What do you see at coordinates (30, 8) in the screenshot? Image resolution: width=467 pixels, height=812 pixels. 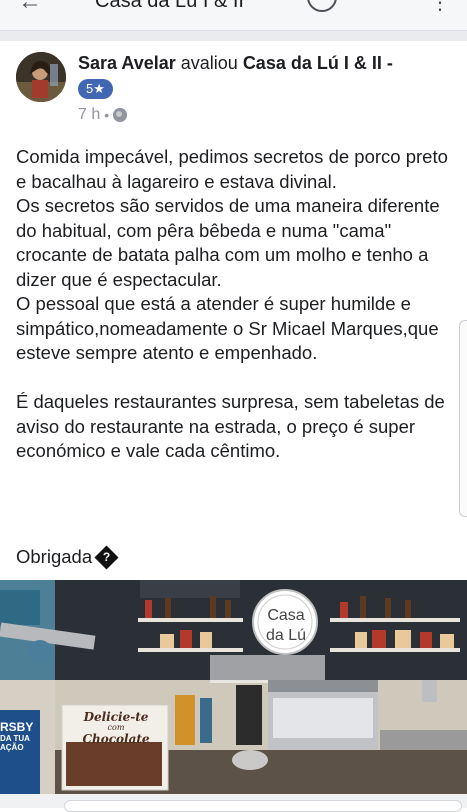 I see `back-arrow-icon: ←` at bounding box center [30, 8].